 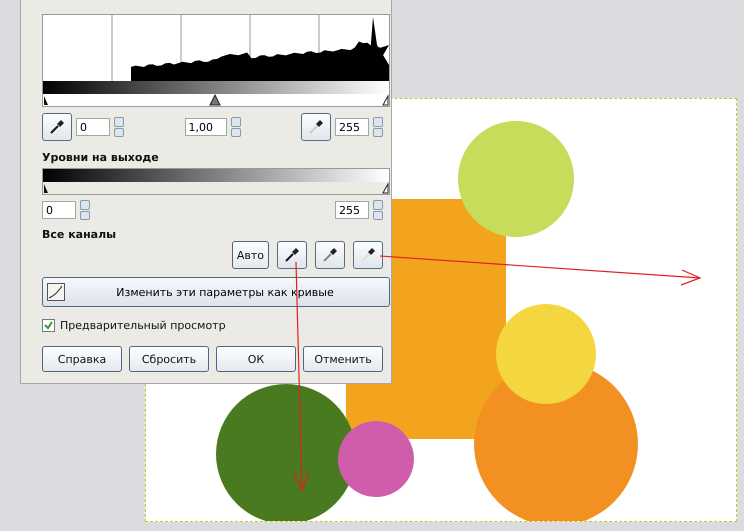 What do you see at coordinates (93, 127) in the screenshot?
I see `input-low-field: 0` at bounding box center [93, 127].